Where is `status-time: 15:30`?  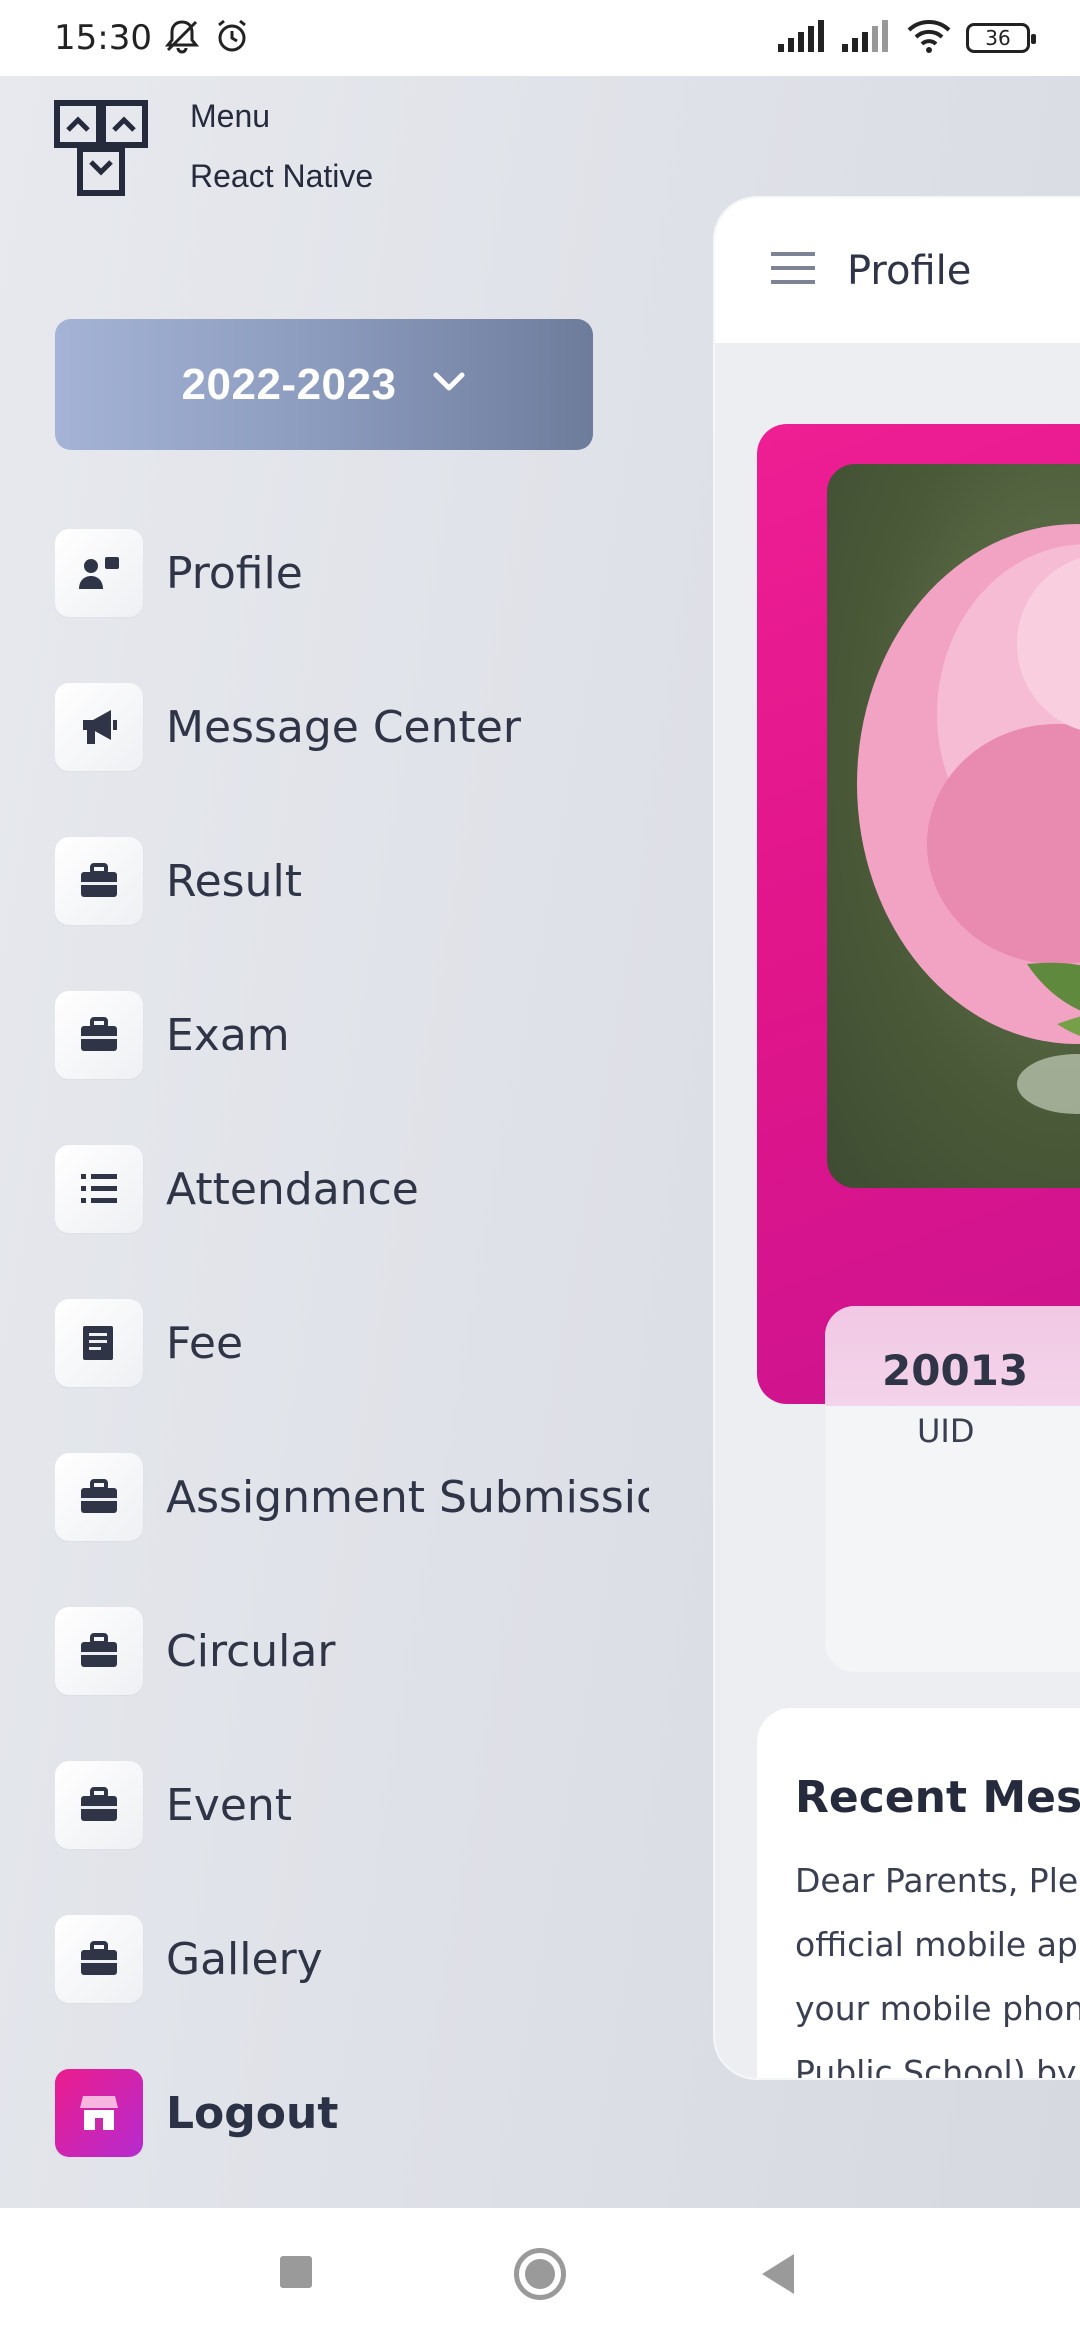 status-time: 15:30 is located at coordinates (103, 38).